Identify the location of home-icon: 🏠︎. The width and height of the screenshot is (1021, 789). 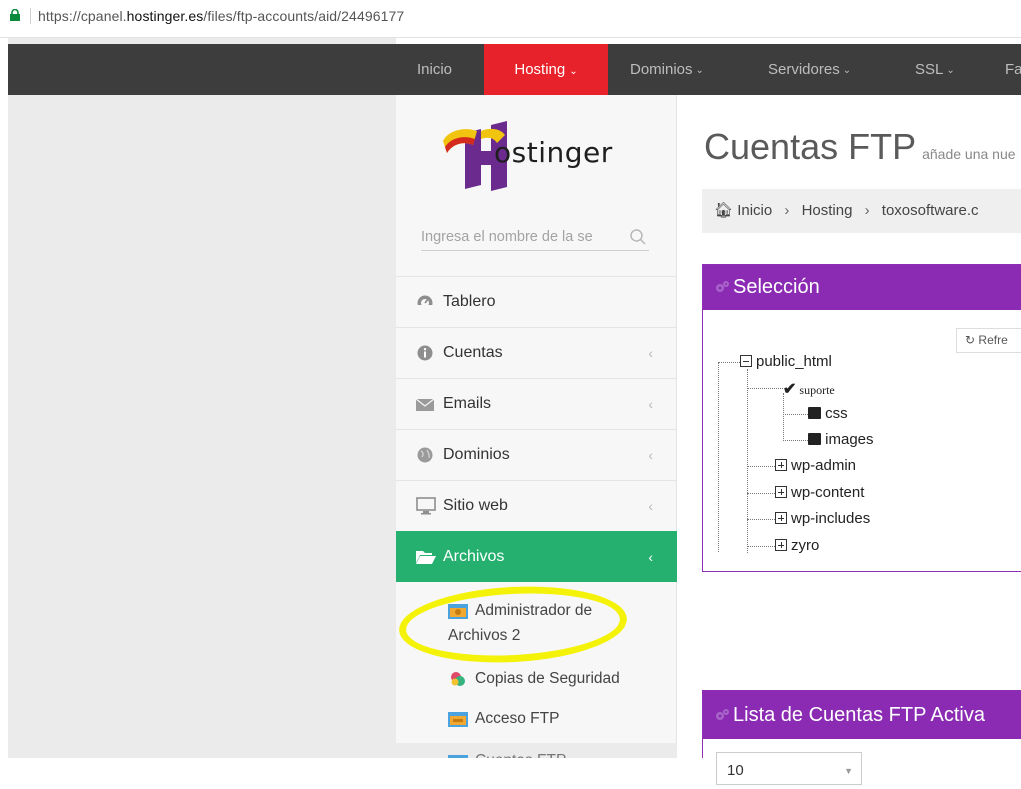
(723, 210).